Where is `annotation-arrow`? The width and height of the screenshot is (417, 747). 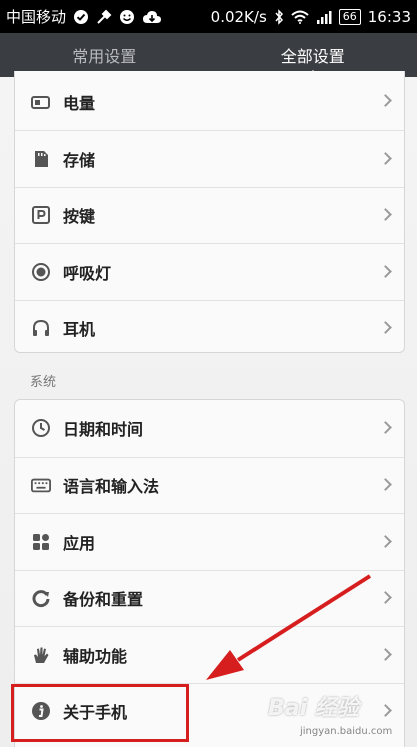 annotation-arrow is located at coordinates (289, 627).